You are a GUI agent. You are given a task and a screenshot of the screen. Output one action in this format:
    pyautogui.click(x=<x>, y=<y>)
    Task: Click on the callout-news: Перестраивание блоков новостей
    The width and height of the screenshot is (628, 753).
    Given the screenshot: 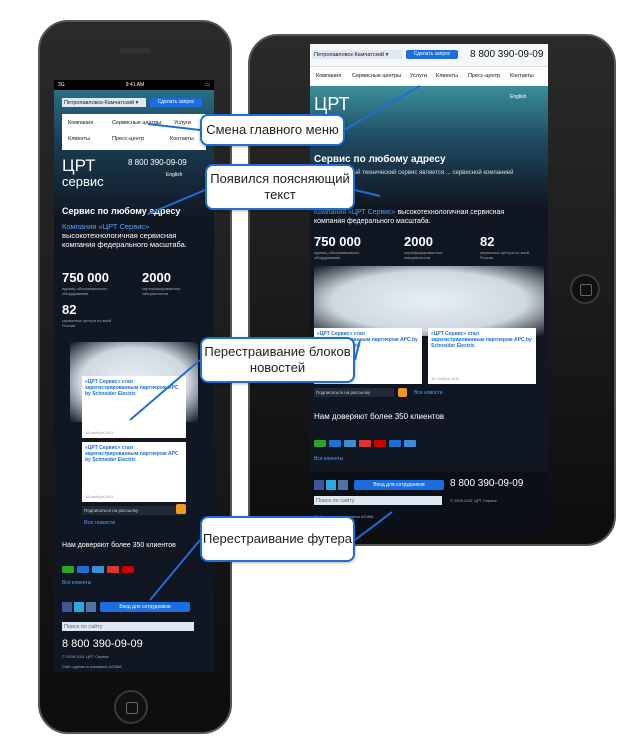 What is the action you would take?
    pyautogui.click(x=277, y=360)
    